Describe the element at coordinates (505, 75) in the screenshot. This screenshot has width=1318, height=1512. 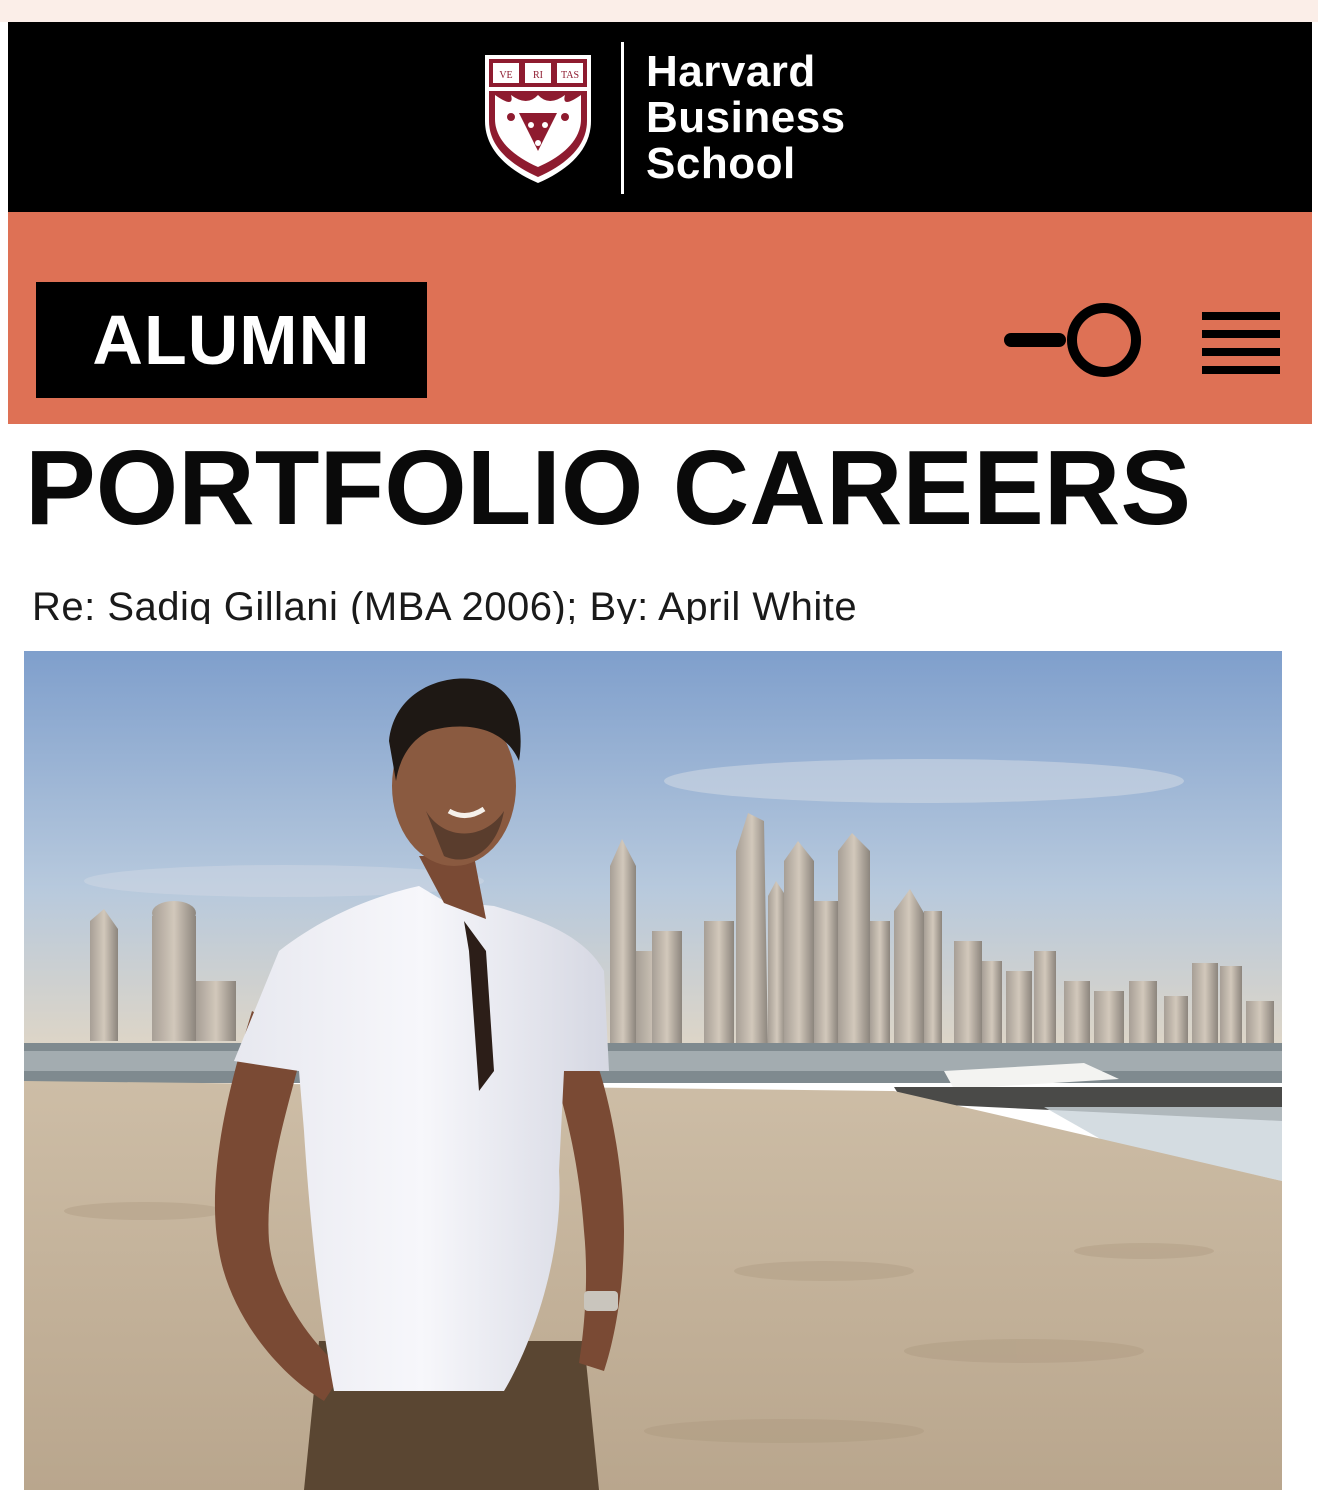
I see `svg-text: VE` at that location.